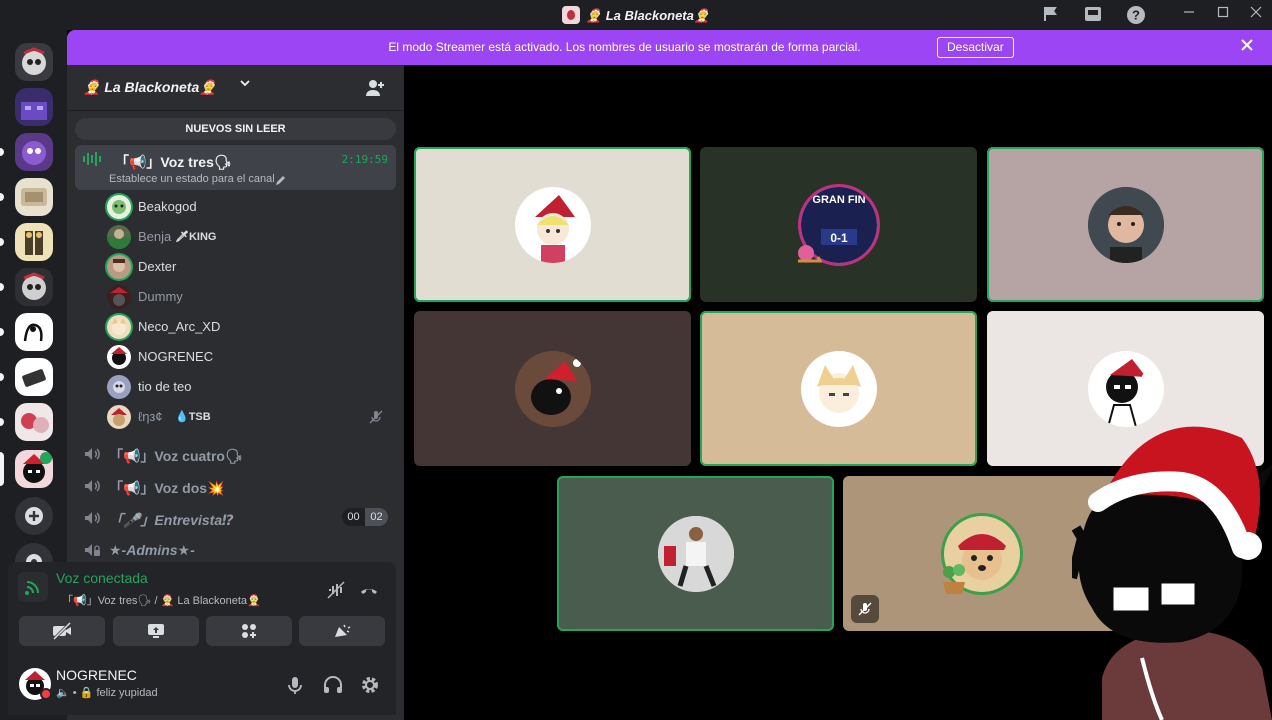 This screenshot has height=720, width=1272. Describe the element at coordinates (92, 161) in the screenshot. I see `voice-activity-icon` at that location.